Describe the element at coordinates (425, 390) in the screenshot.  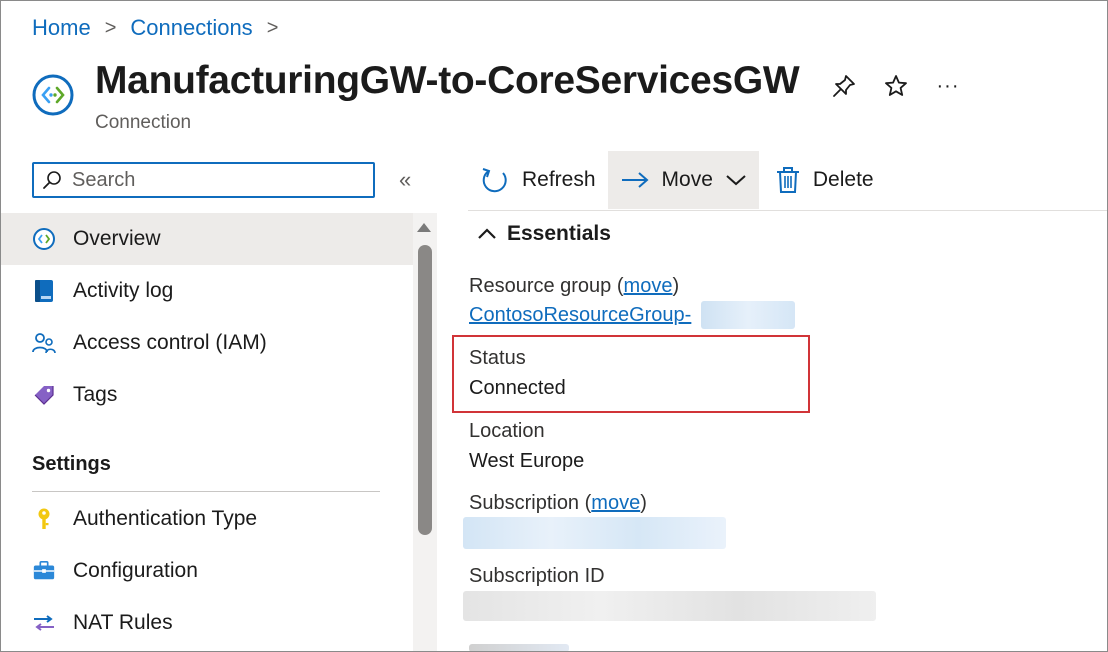
I see `scrollbar-thumb` at that location.